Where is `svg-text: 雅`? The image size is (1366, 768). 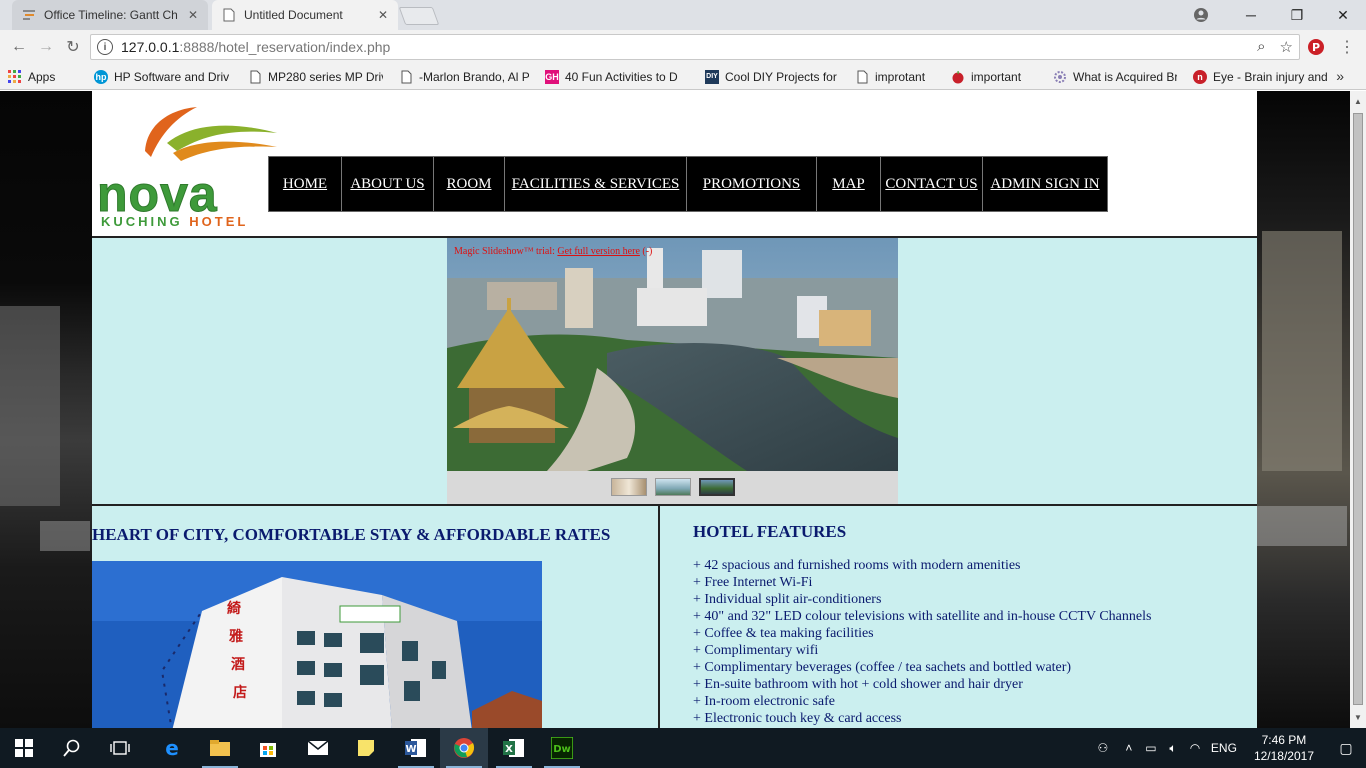 svg-text: 雅 is located at coordinates (236, 636).